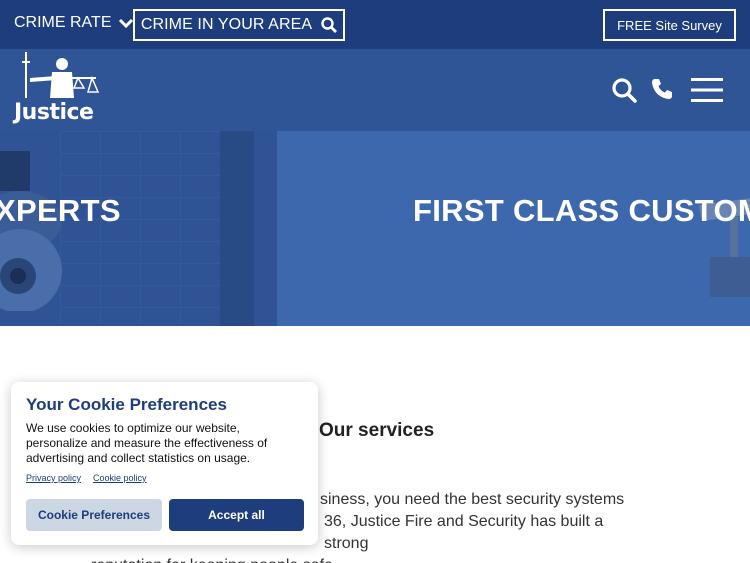 Image resolution: width=750 pixels, height=563 pixels. Describe the element at coordinates (377, 430) in the screenshot. I see `services-heading: Our services` at that location.